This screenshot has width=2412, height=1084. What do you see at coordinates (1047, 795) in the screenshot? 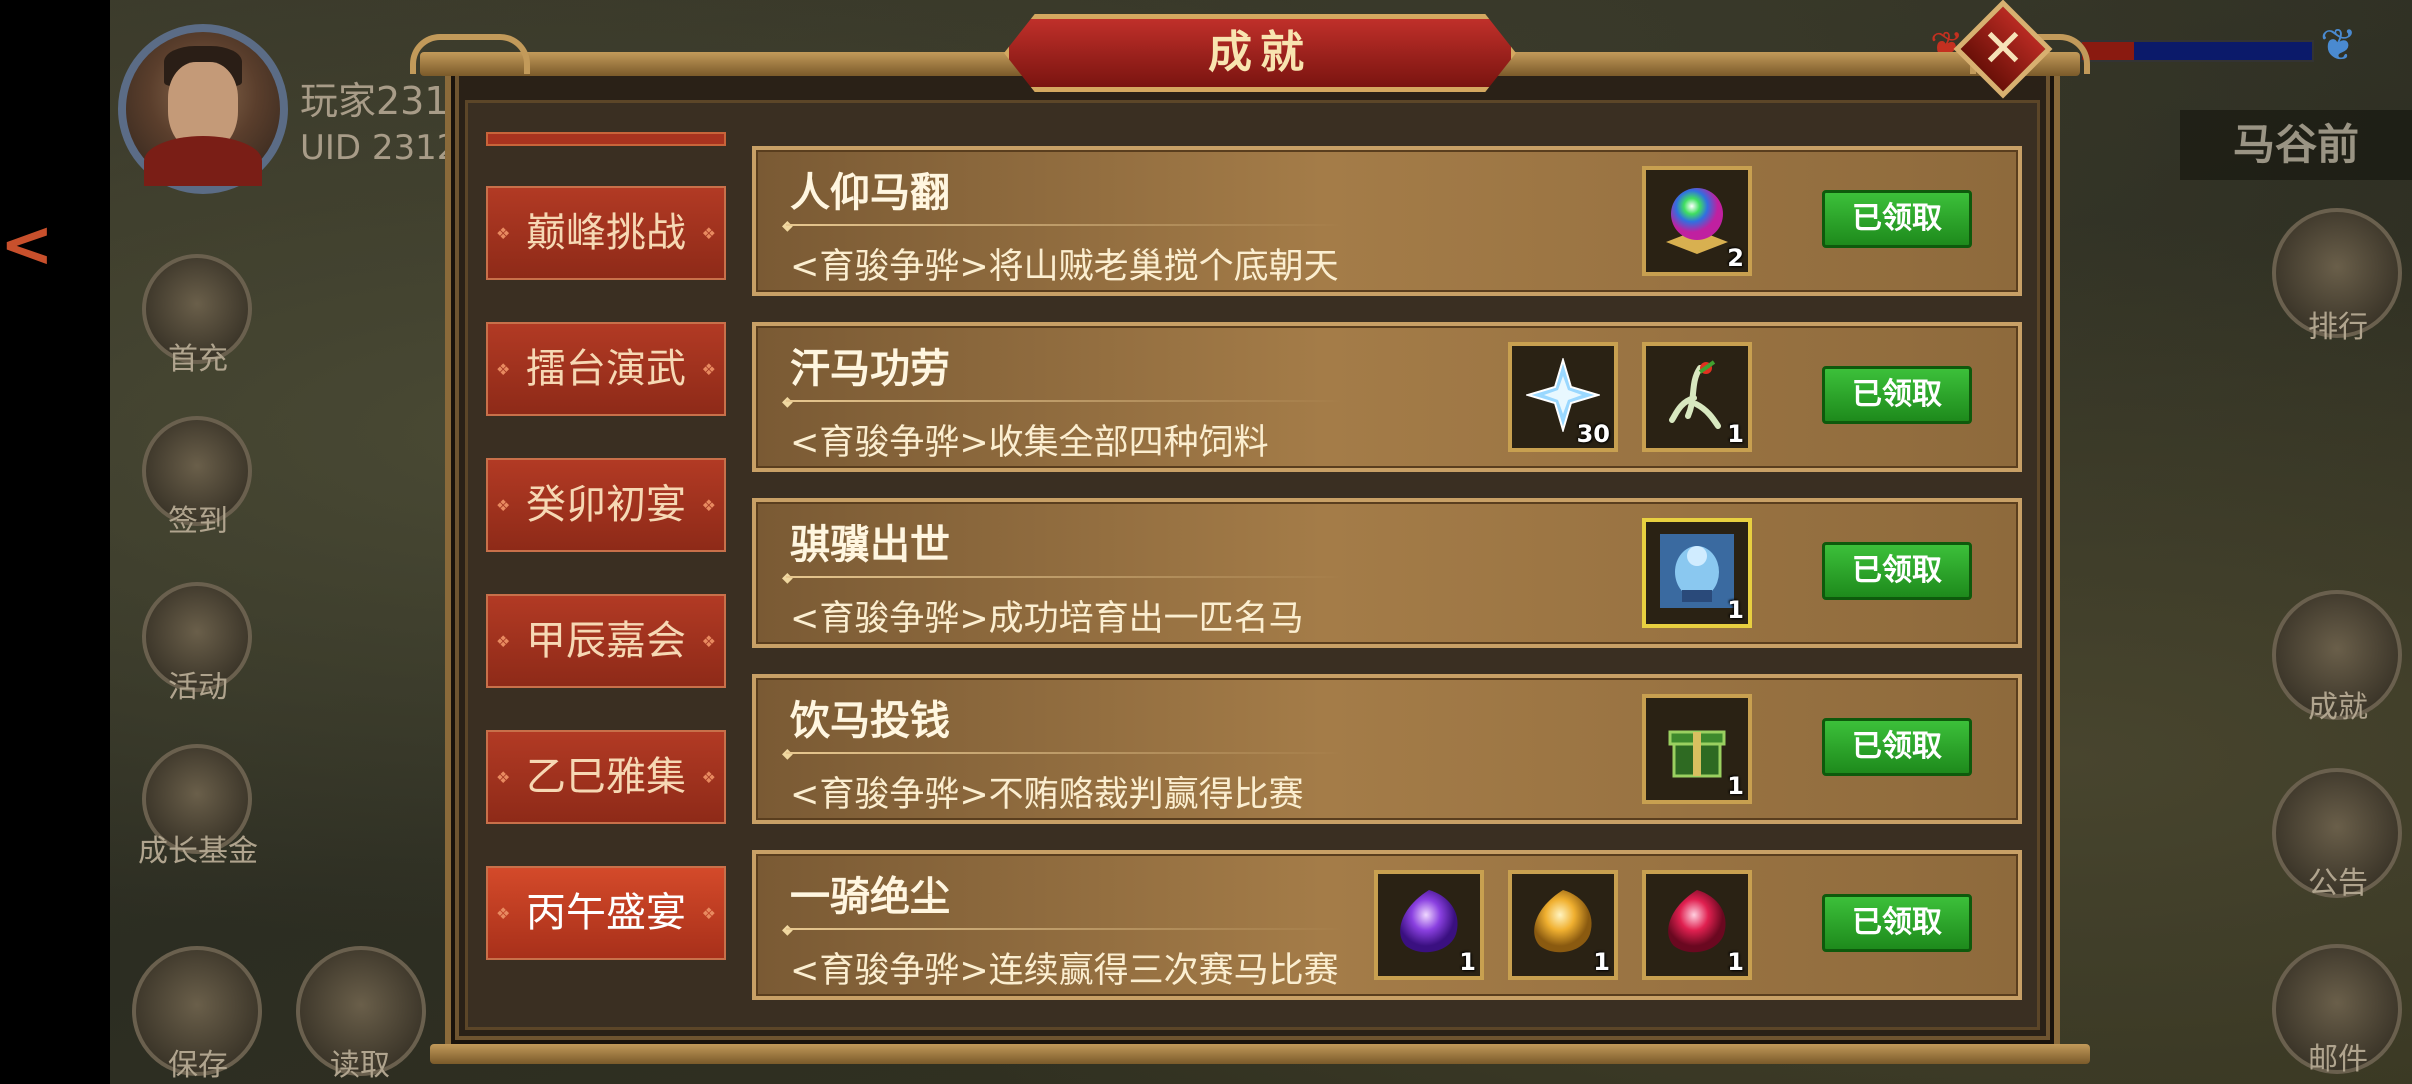
I see `achievement-desc: <育骏争骅>不贿赂裁判赢得比赛` at bounding box center [1047, 795].